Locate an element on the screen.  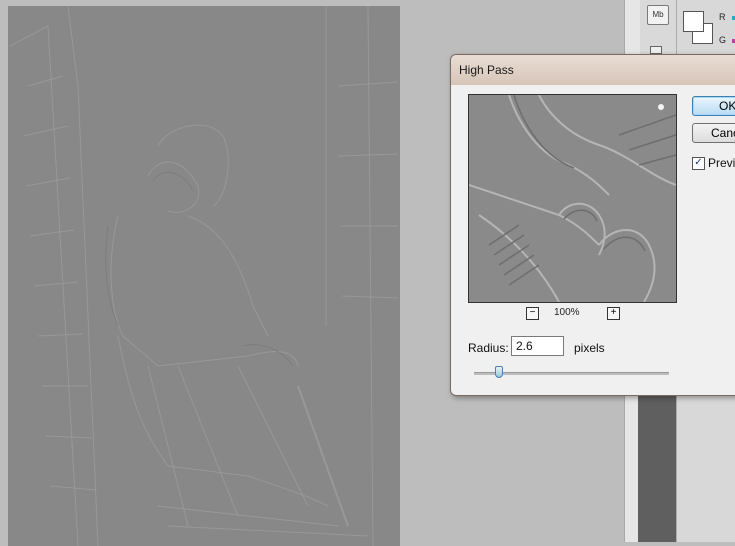
radius-unit-label: pixels is located at coordinates (589, 348).